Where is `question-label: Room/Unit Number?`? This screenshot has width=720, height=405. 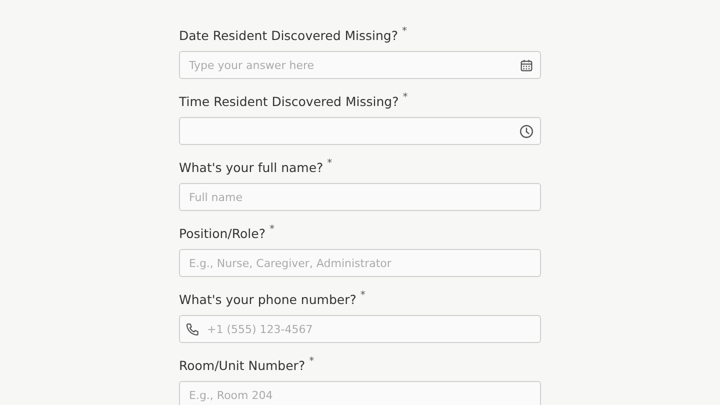 question-label: Room/Unit Number? is located at coordinates (242, 366).